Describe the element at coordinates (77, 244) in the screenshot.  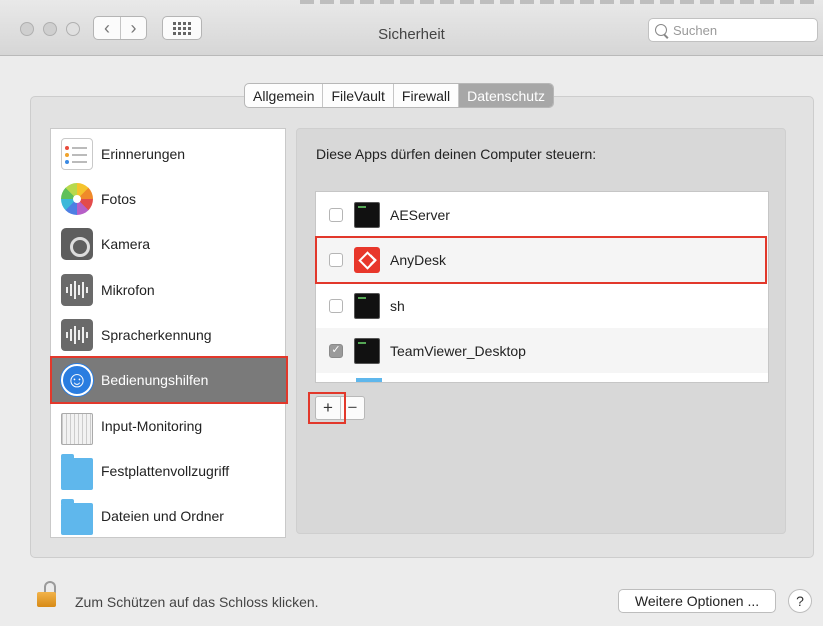
I see `camera-icon` at that location.